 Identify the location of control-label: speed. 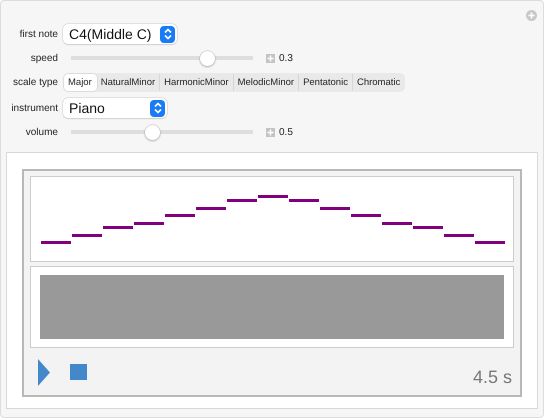
(44, 58).